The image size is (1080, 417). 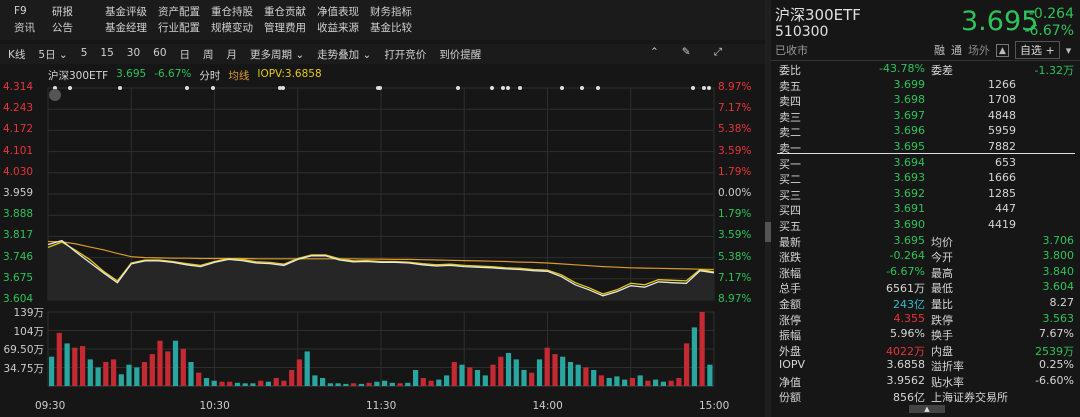 What do you see at coordinates (925, 225) in the screenshot?
I see `quote-row: 买五 3.690 4419` at bounding box center [925, 225].